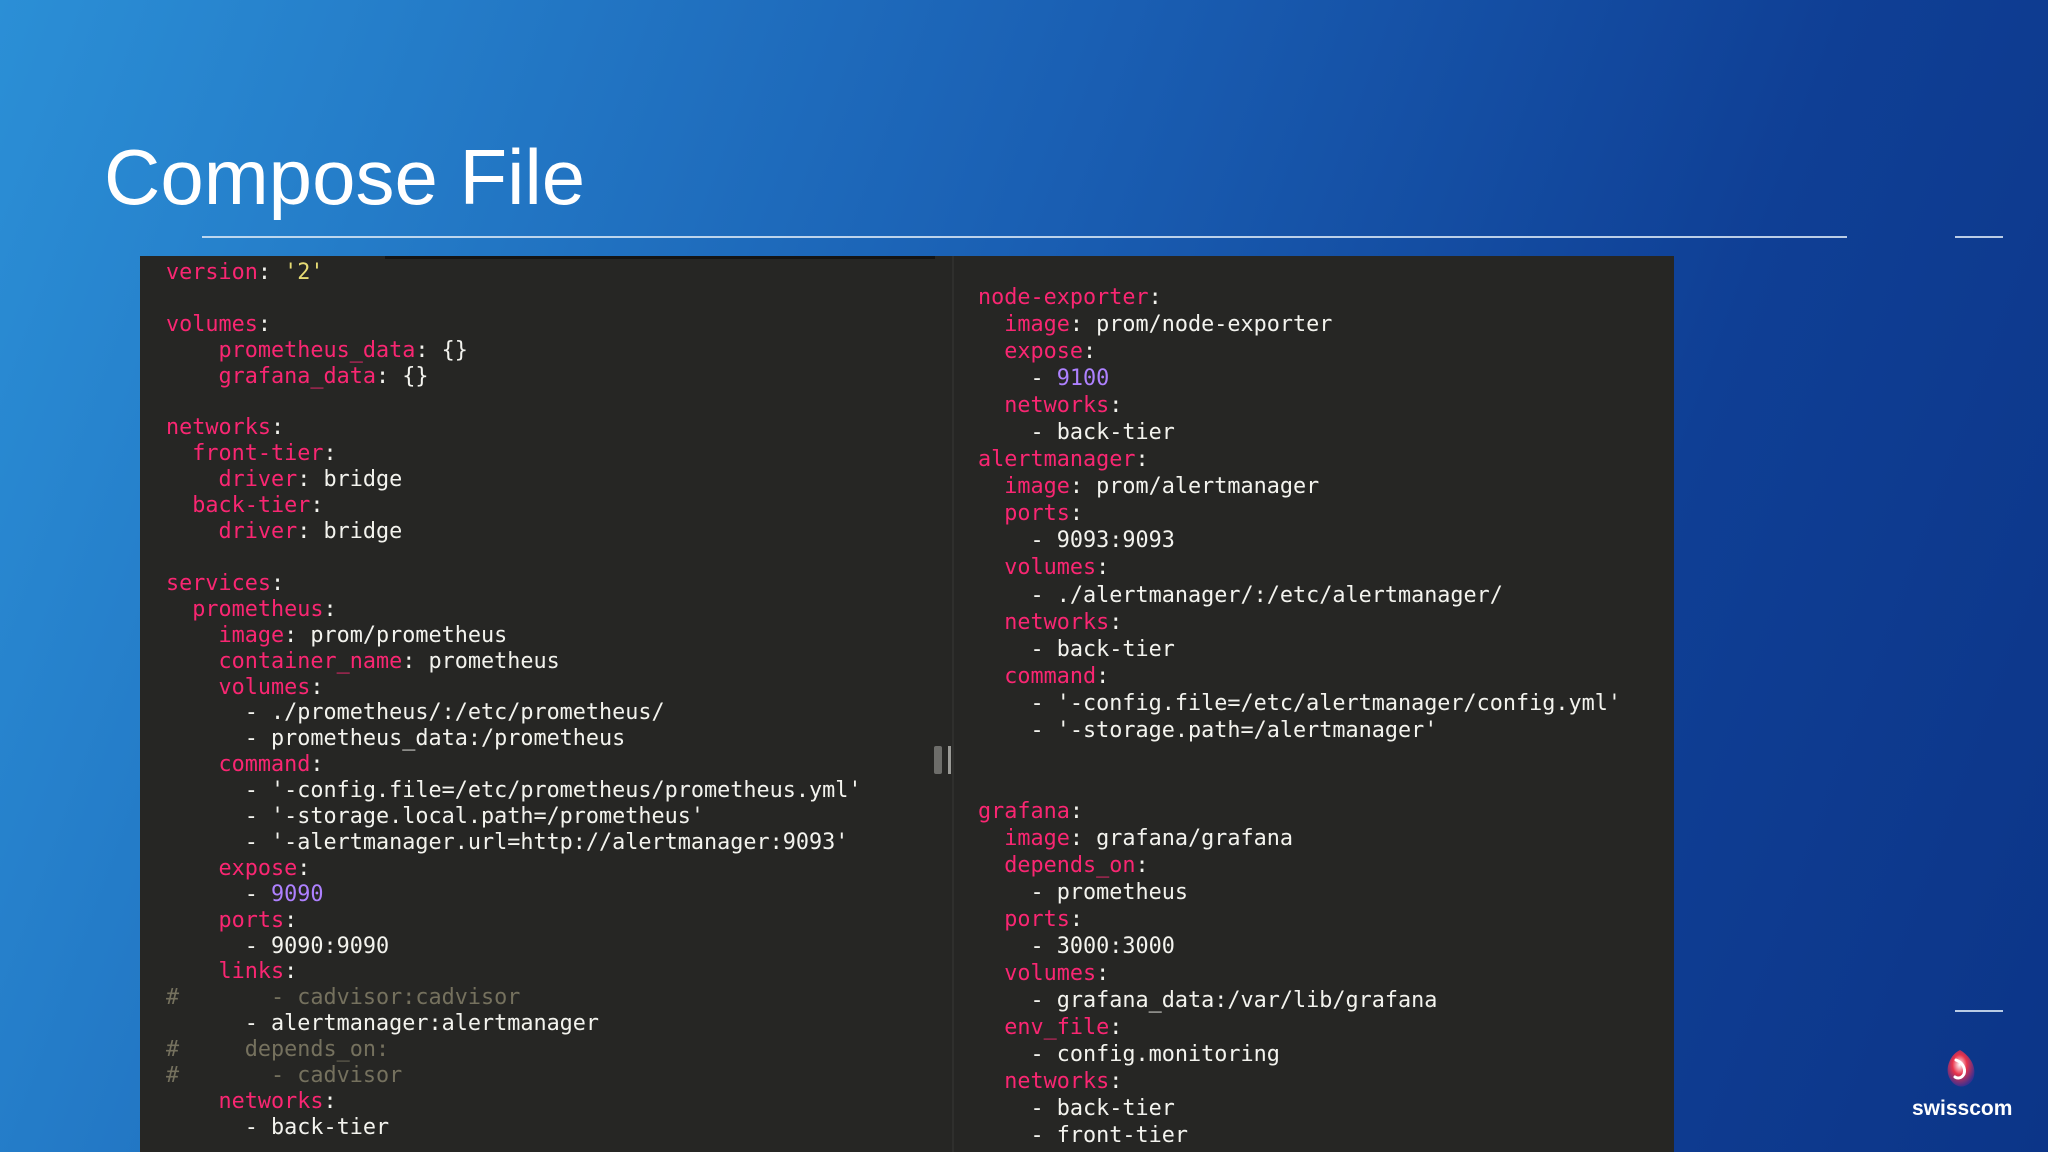 Image resolution: width=2048 pixels, height=1152 pixels. What do you see at coordinates (660, 257) in the screenshot?
I see `editor-tab-bar` at bounding box center [660, 257].